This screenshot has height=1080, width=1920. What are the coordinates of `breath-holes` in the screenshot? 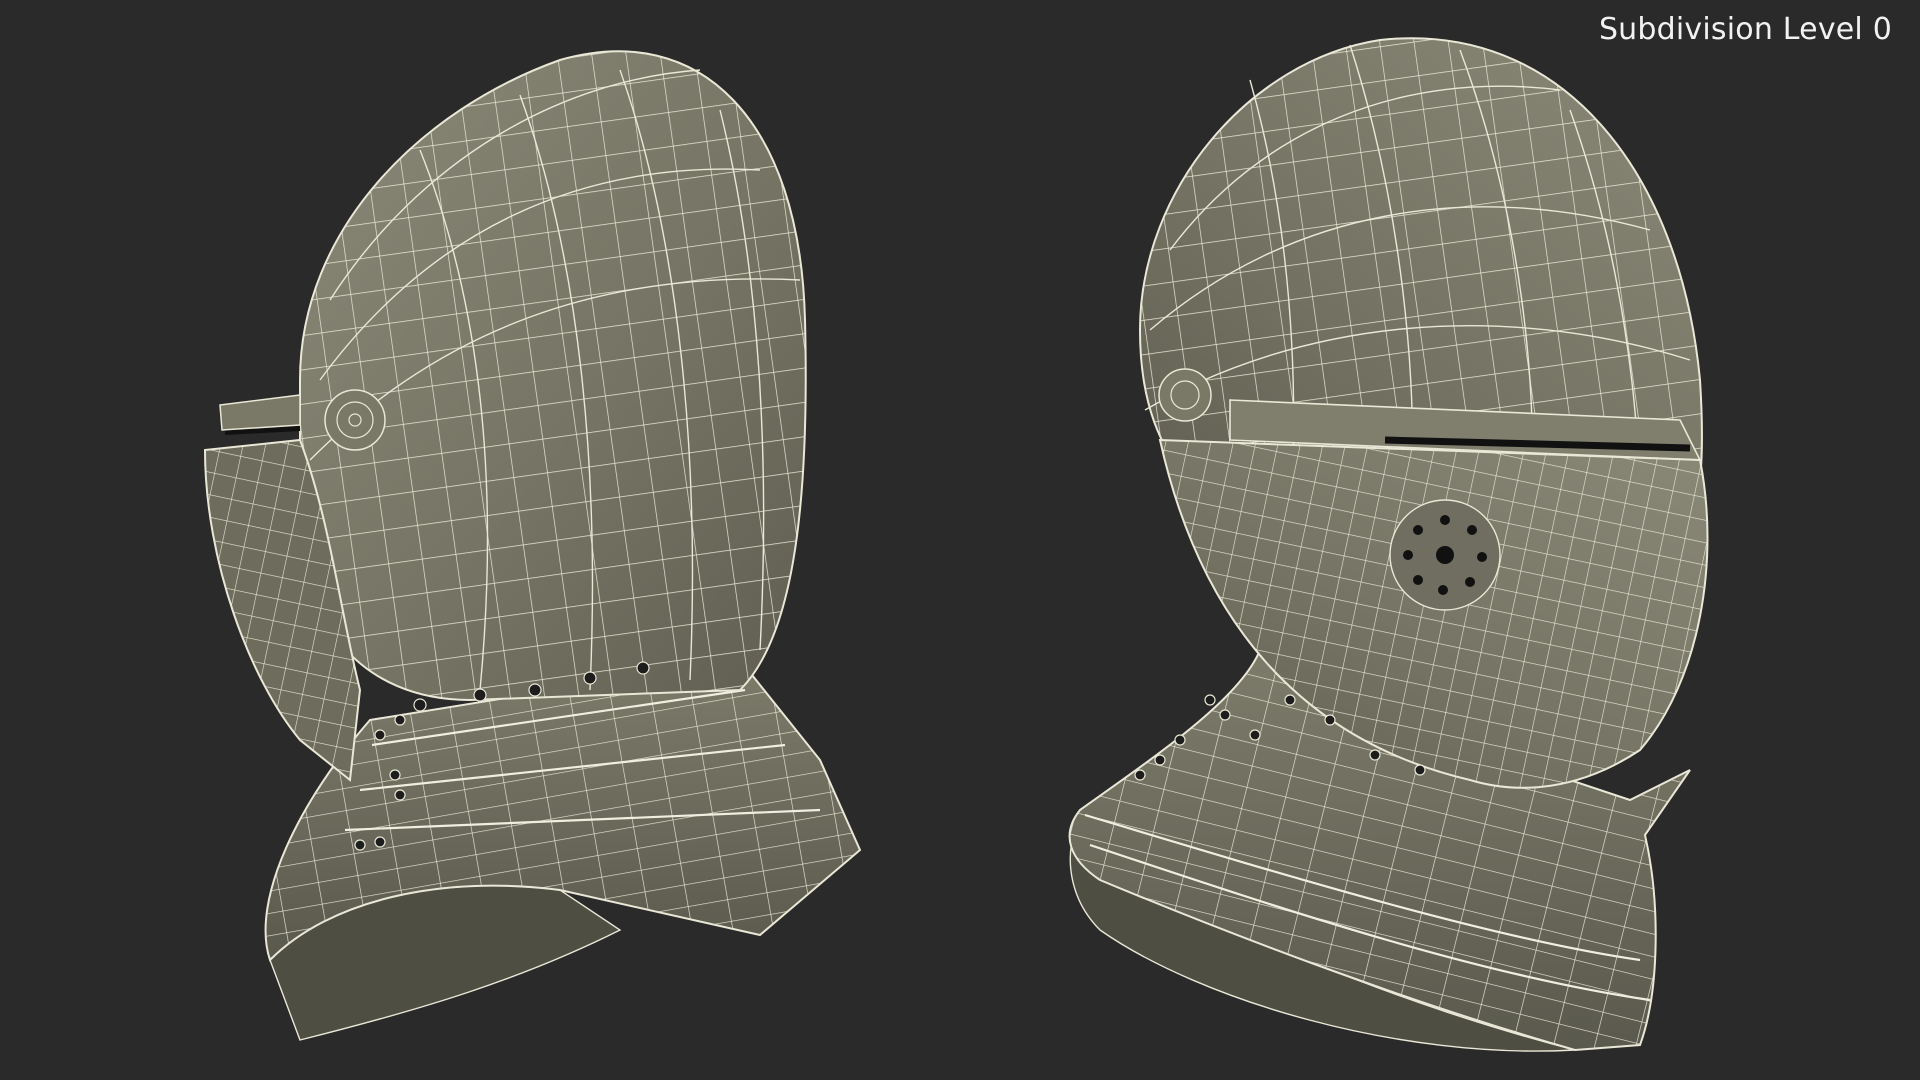 It's located at (1445, 555).